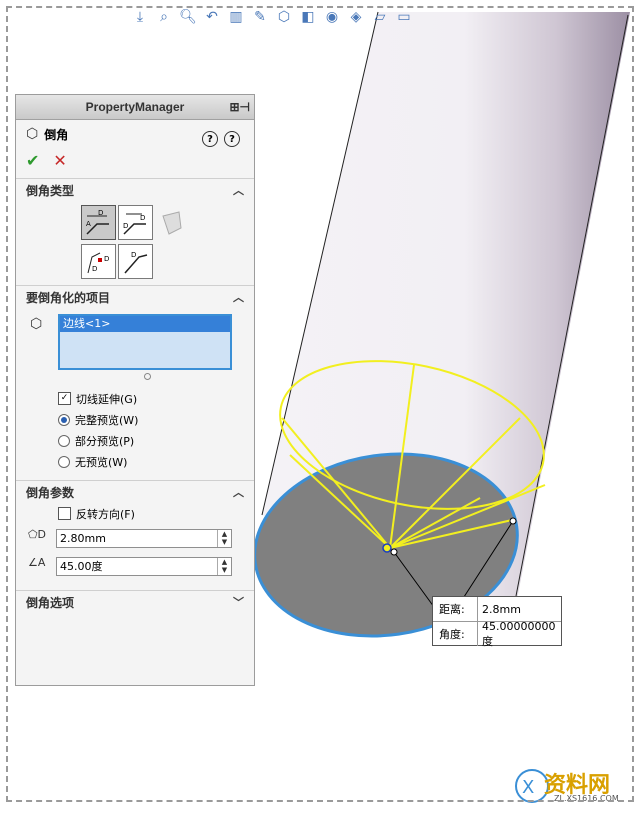 The height and width of the screenshot is (813, 642). Describe the element at coordinates (260, 17) in the screenshot. I see `dynamic-annotation-icon: ✎` at that location.